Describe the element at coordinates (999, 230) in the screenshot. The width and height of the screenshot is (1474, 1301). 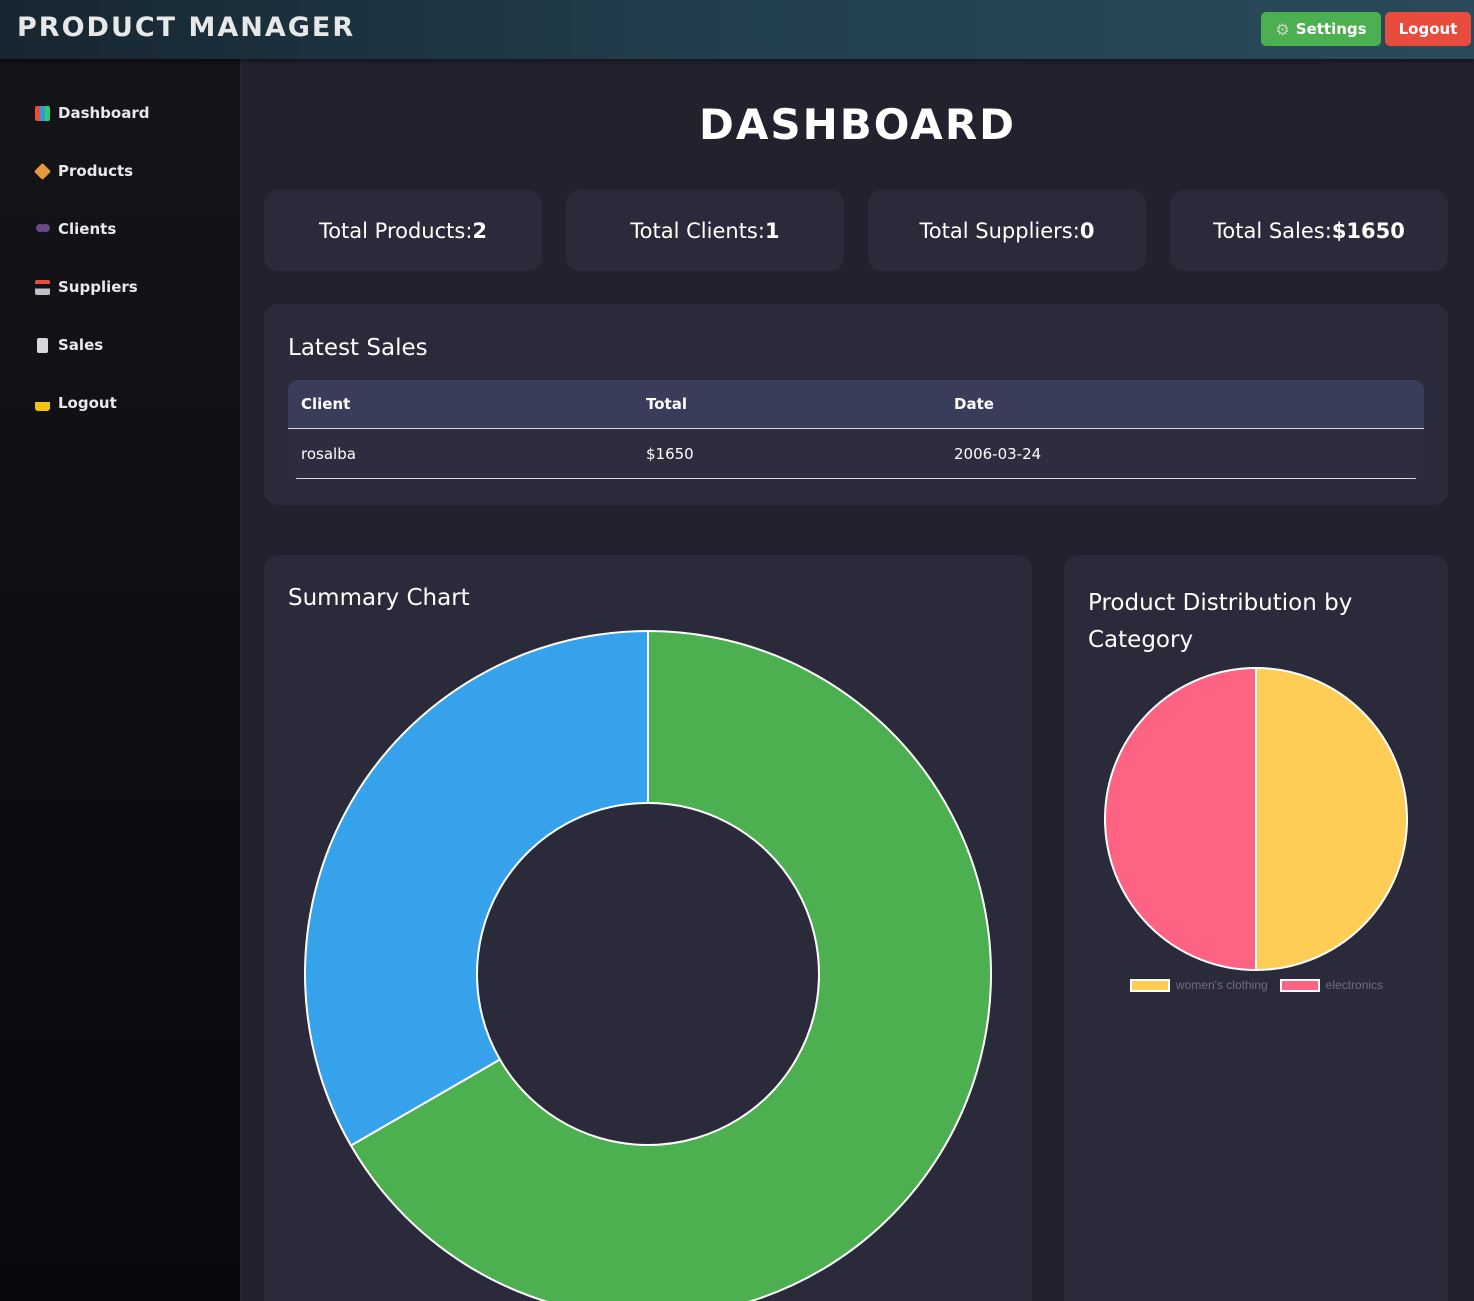
I see `stat-label: Total Suppliers:` at that location.